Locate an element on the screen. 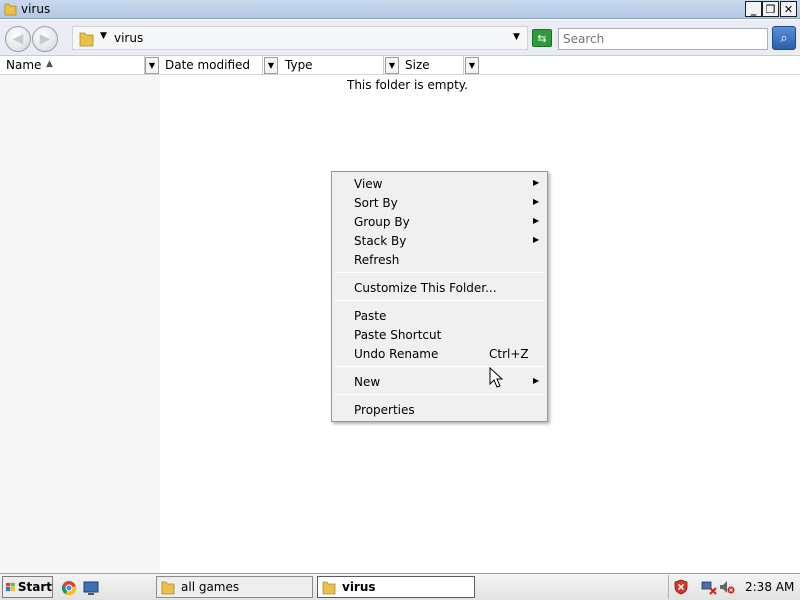 This screenshot has height=600, width=800. show-desktop-icon is located at coordinates (91, 588).